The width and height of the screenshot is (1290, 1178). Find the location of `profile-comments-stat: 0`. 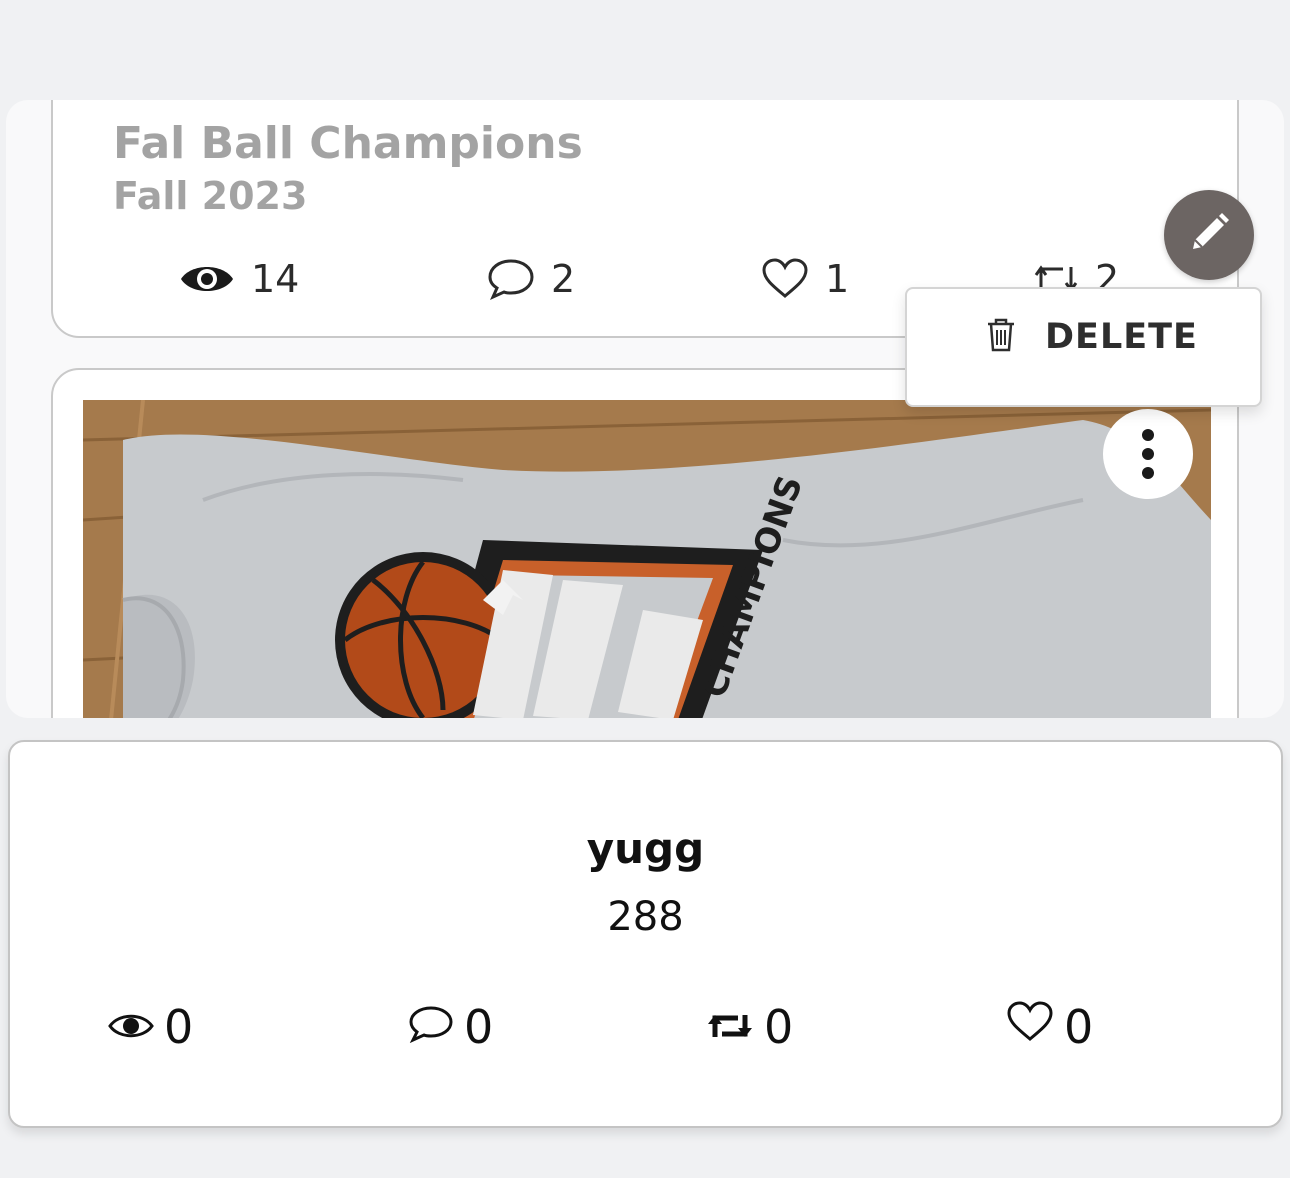

profile-comments-stat: 0 is located at coordinates (450, 1027).